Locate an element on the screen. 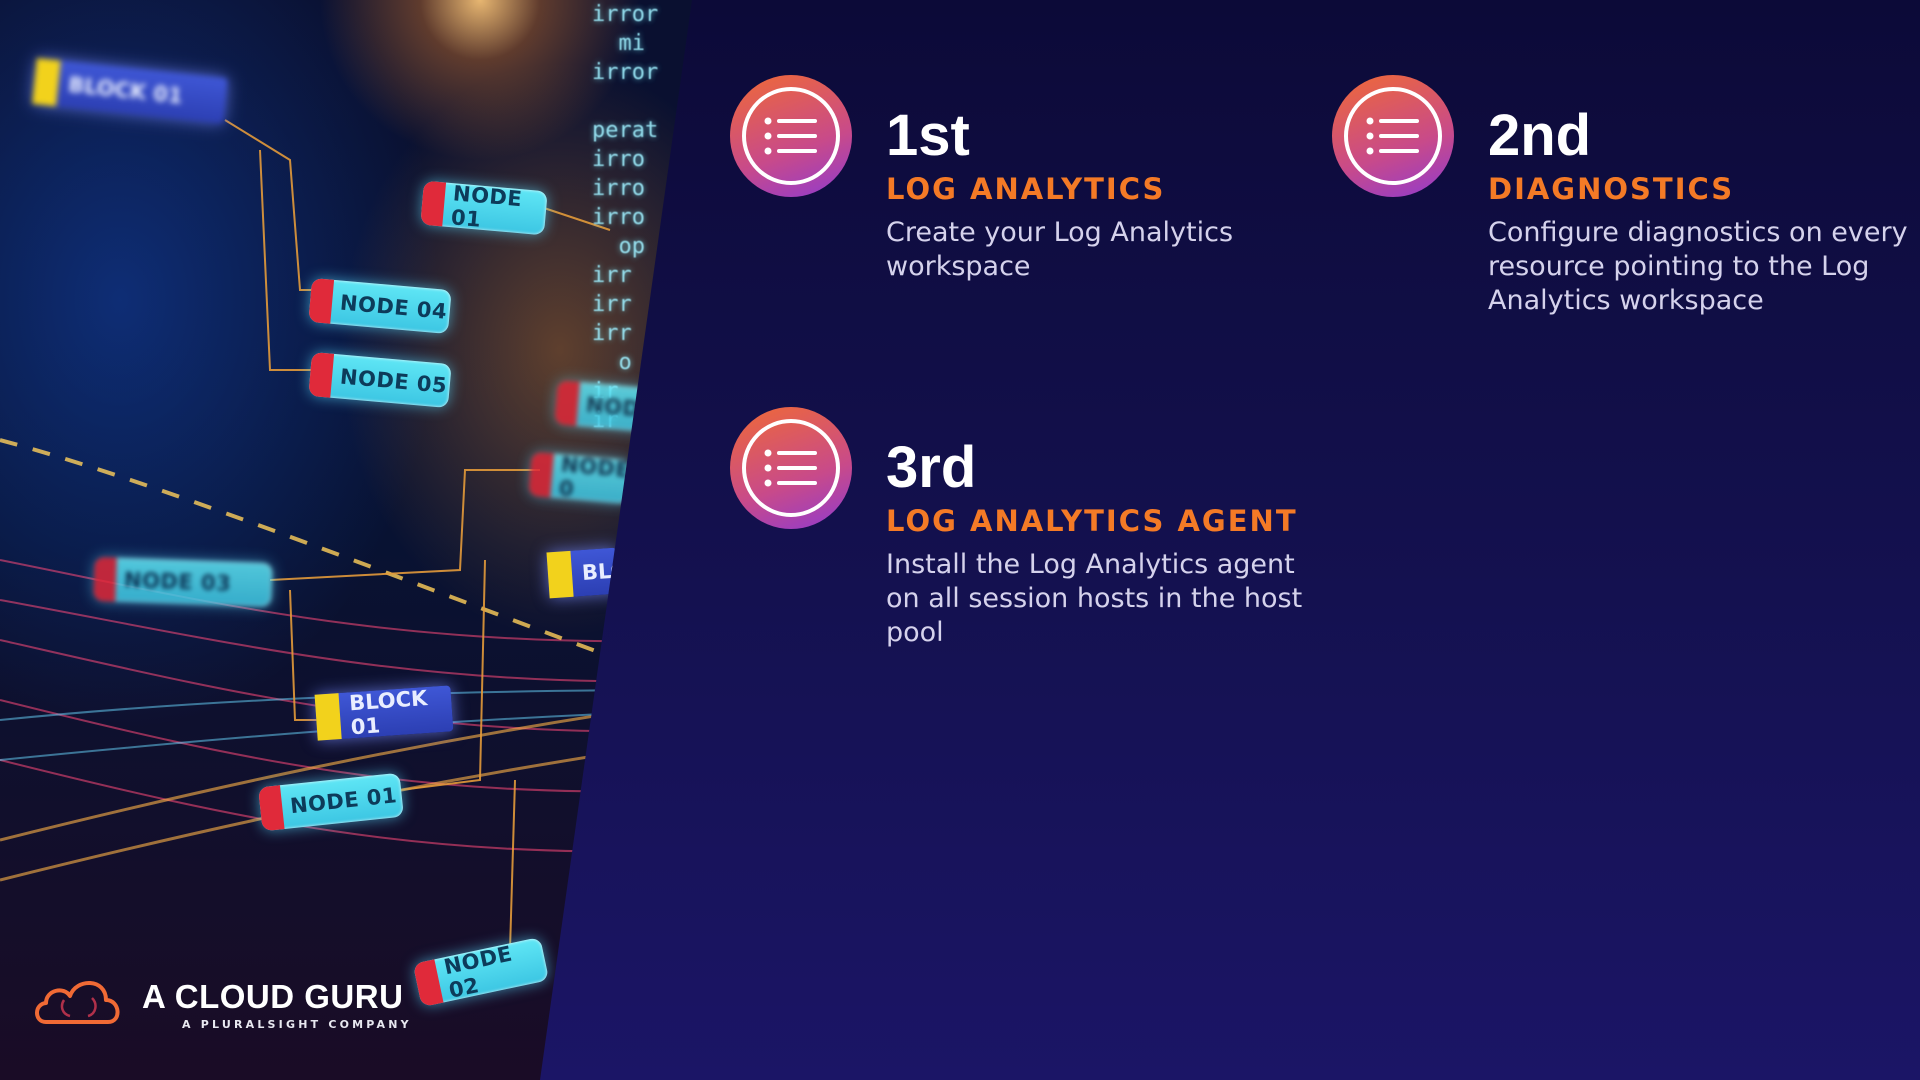 This screenshot has width=1920, height=1080. hero-node-label: NODE 0 is located at coordinates (580, 478).